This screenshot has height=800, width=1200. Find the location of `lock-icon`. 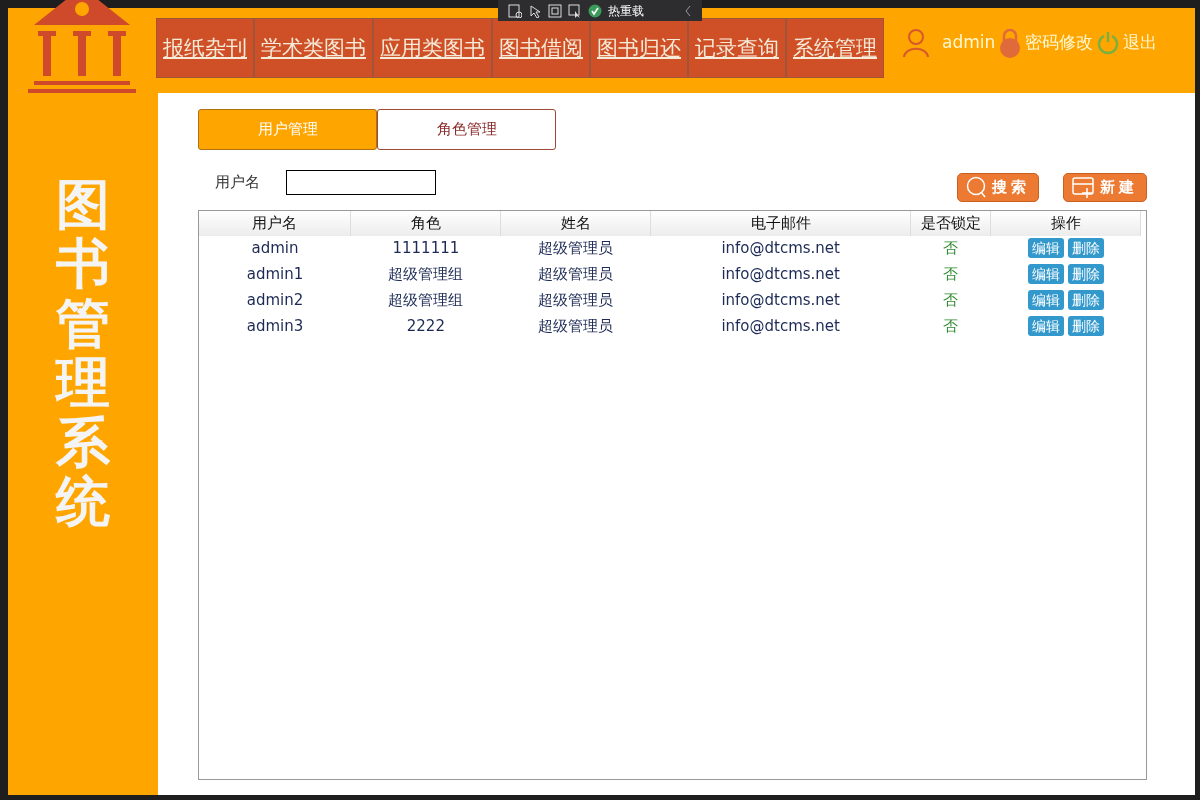

lock-icon is located at coordinates (1010, 43).